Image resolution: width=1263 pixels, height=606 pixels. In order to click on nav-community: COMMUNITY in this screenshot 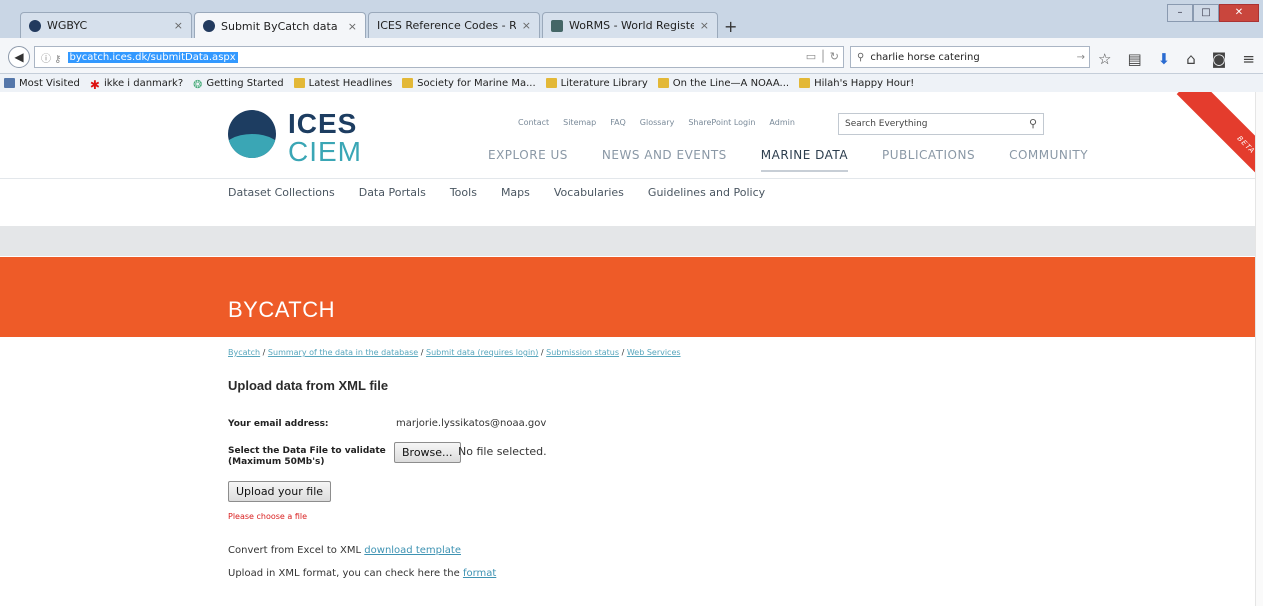, I will do `click(1048, 160)`.